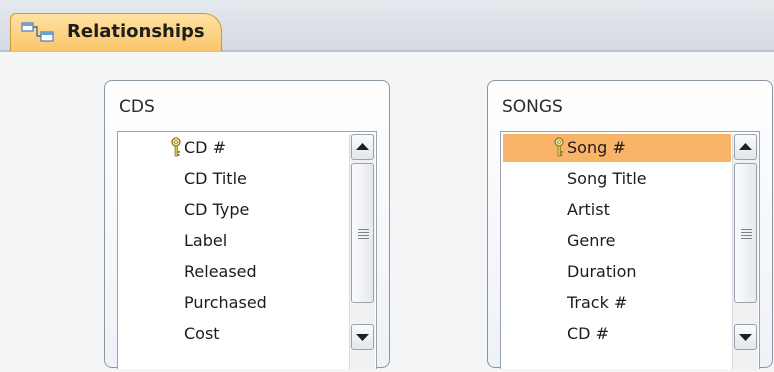 The height and width of the screenshot is (372, 774). I want to click on tab-relationships: Relationships, so click(116, 32).